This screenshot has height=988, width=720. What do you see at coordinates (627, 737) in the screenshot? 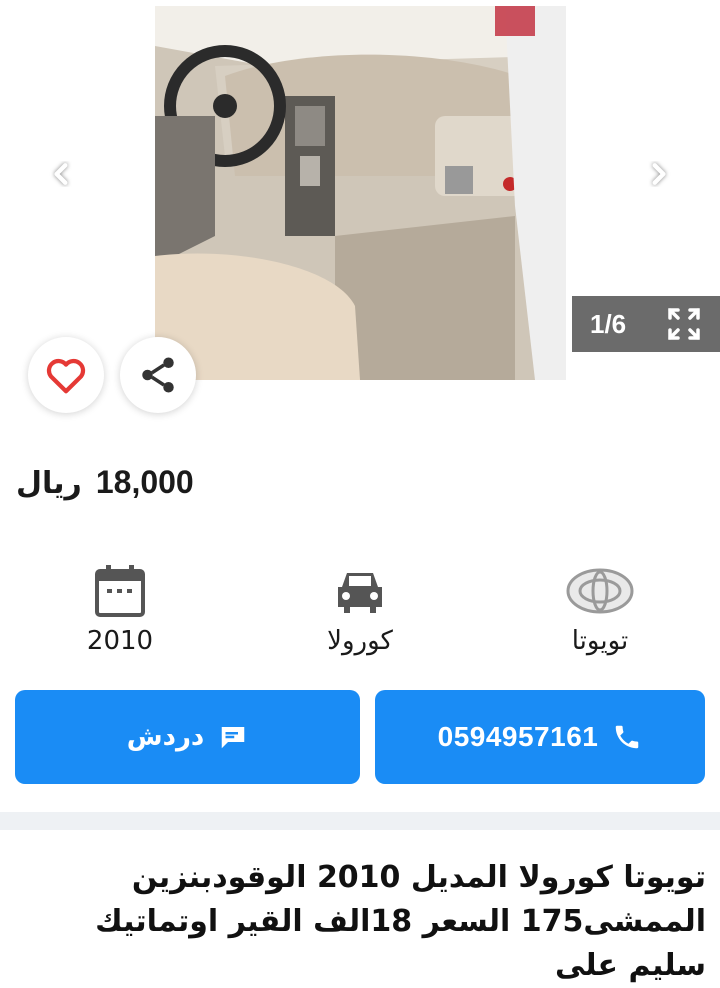
I see `phone-icon` at bounding box center [627, 737].